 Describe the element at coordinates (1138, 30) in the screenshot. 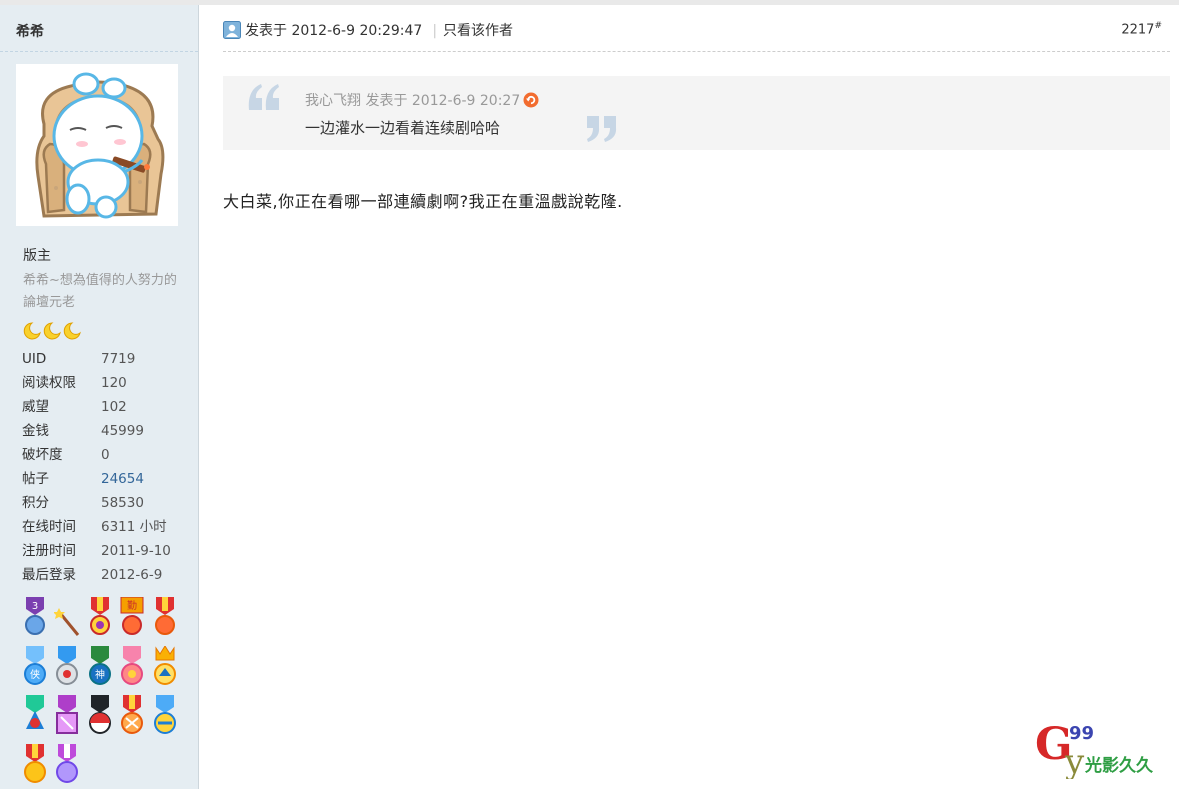

I see `floor-value: 2217` at that location.